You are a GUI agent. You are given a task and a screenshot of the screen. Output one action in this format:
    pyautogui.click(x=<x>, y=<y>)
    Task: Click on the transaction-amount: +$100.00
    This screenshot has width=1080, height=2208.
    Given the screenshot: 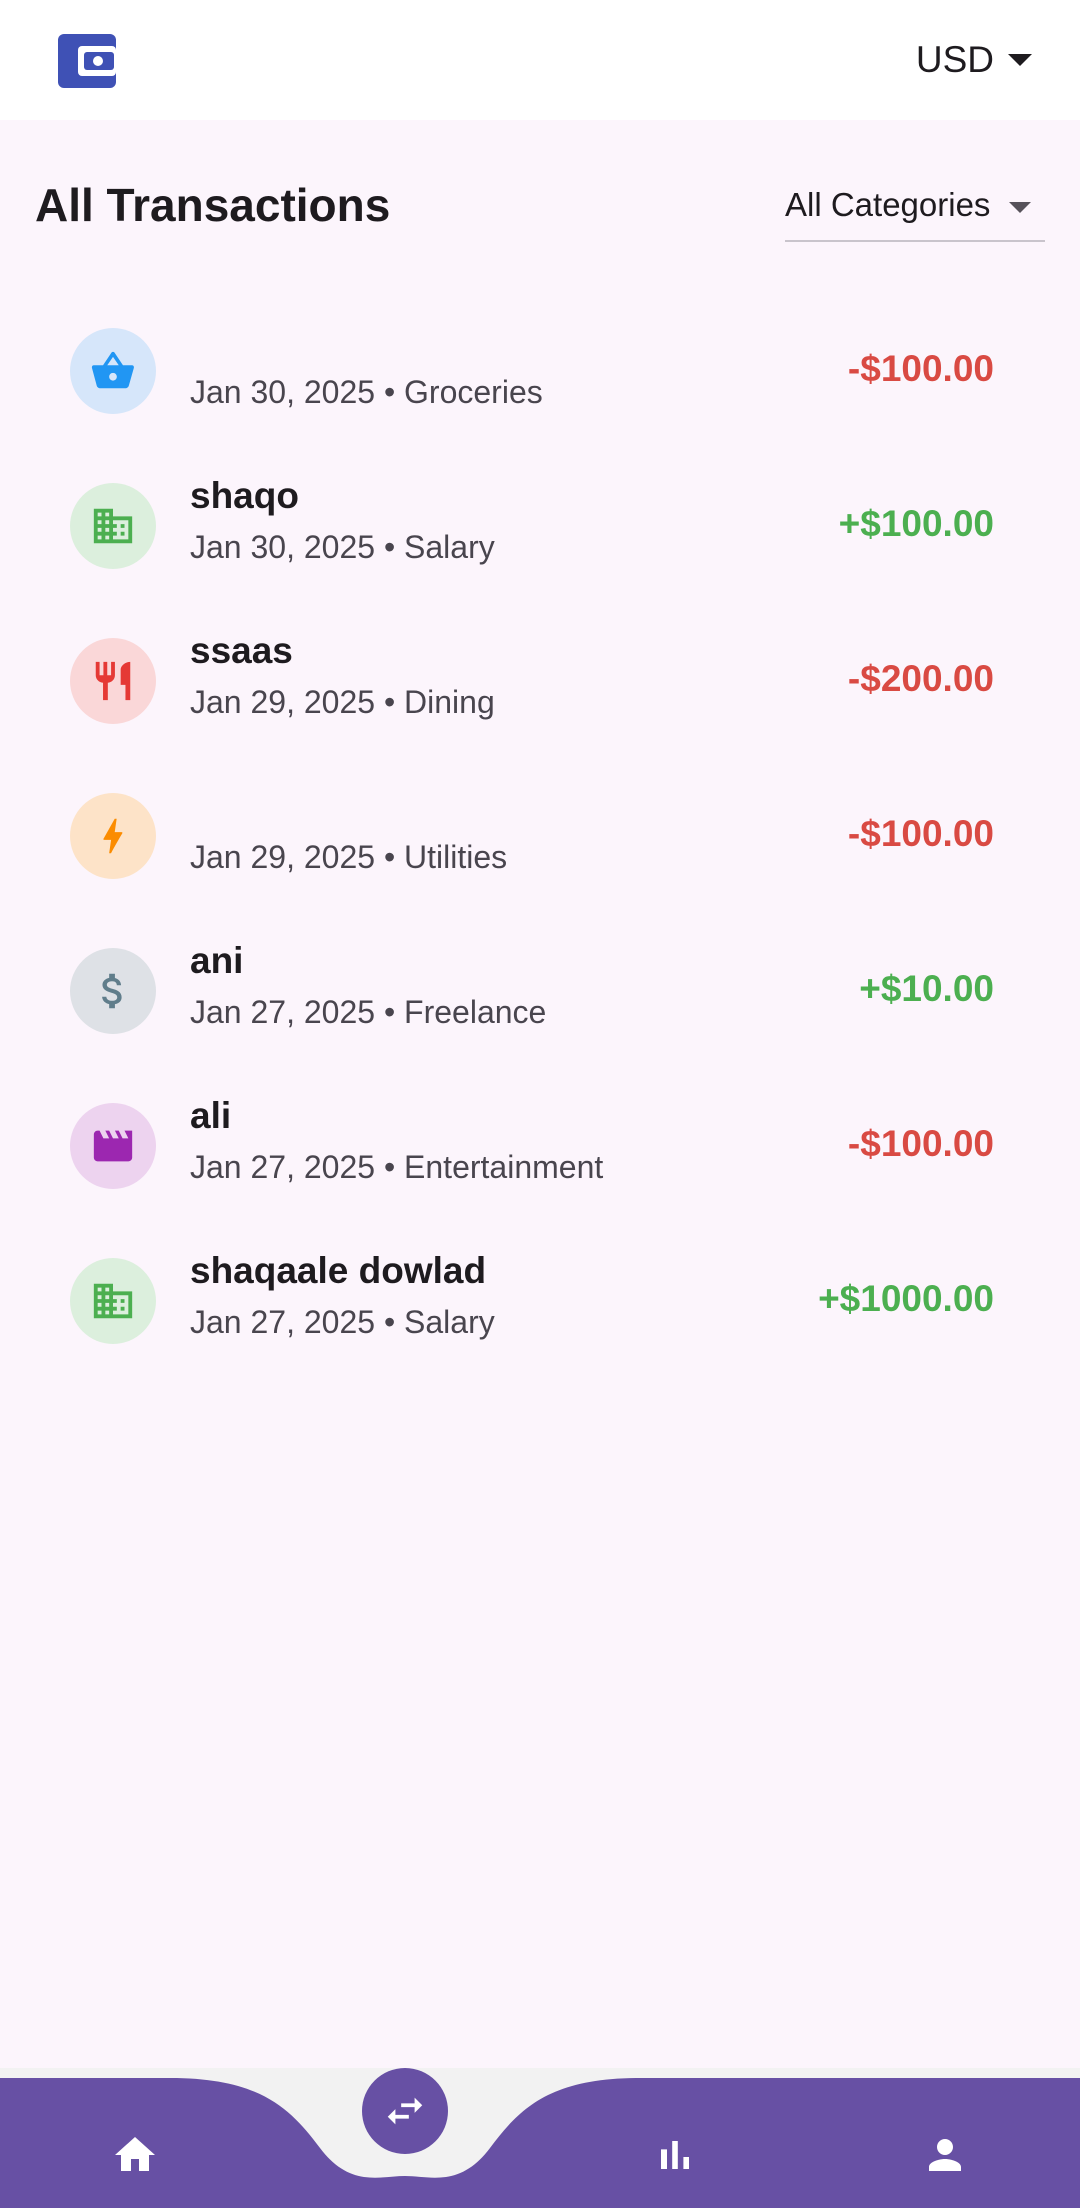 What is the action you would take?
    pyautogui.click(x=916, y=523)
    